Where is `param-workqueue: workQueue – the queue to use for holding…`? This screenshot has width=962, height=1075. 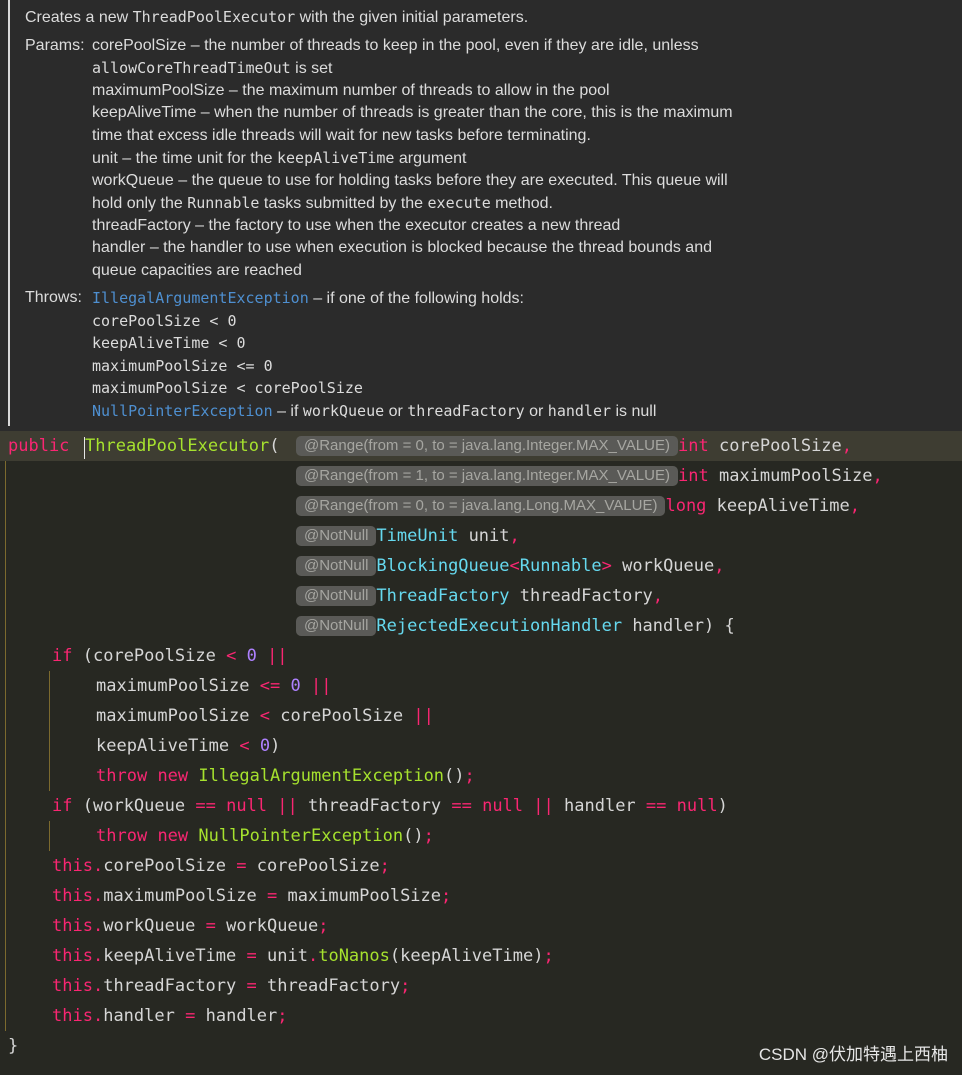
param-workqueue: workQueue – the queue to use for holding… is located at coordinates (410, 180).